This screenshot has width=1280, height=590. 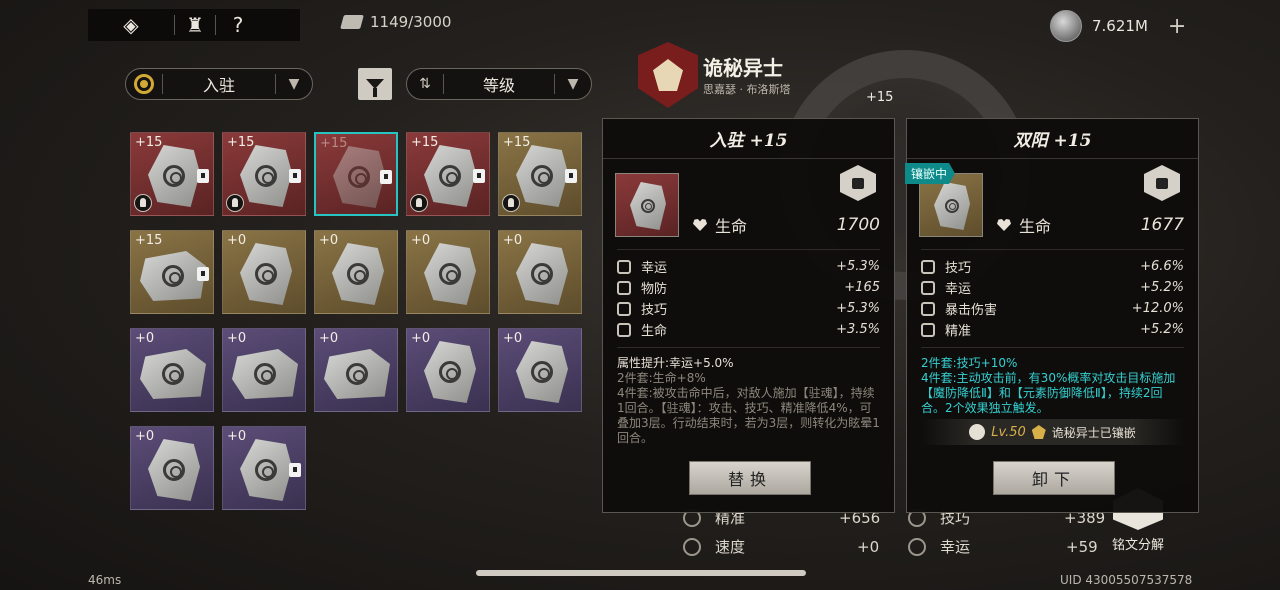 I want to click on main-stat: 生命 1677, so click(x=1090, y=225).